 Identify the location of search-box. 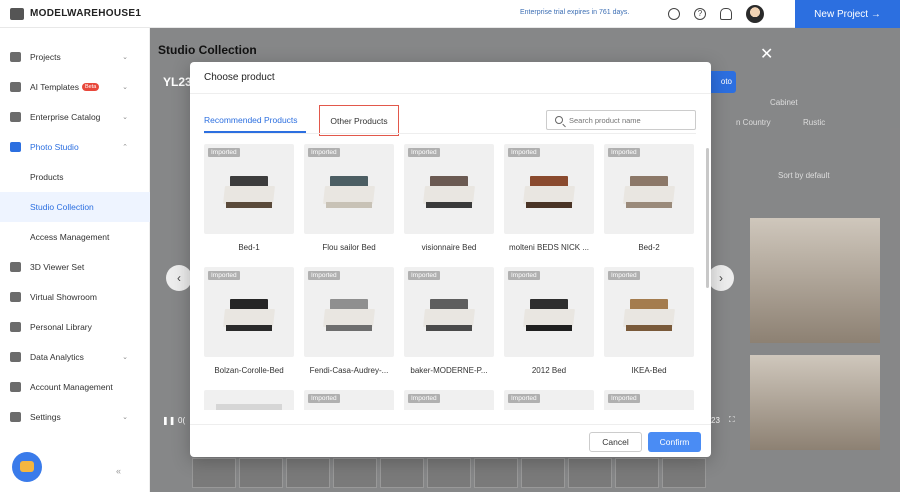
(621, 120).